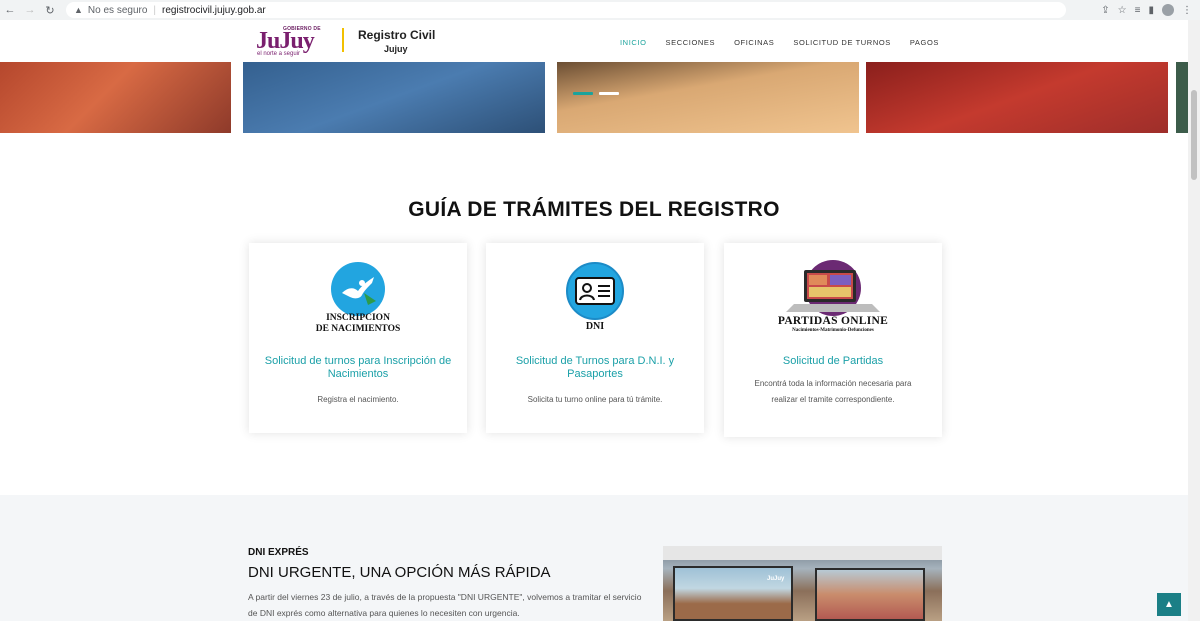  What do you see at coordinates (594, 209) in the screenshot?
I see `section-title: GUÍA DE TRÁMITES DEL REGISTRO` at bounding box center [594, 209].